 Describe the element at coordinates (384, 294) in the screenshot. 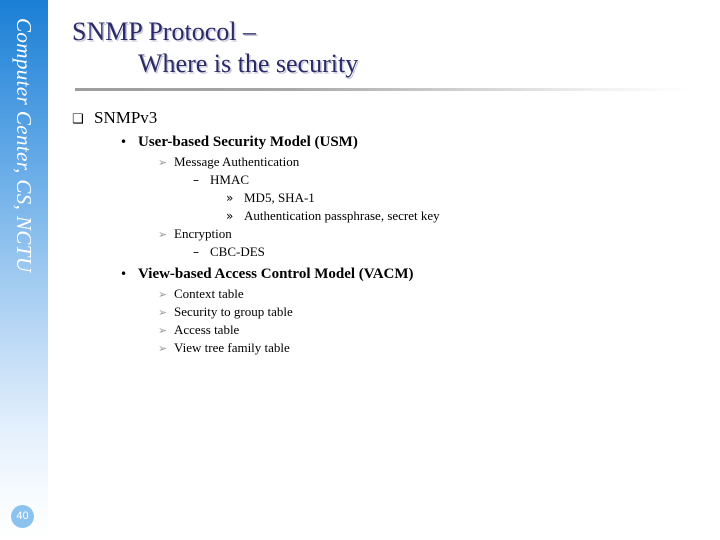

I see `bullet-row-level-3: ➢ Context table` at that location.